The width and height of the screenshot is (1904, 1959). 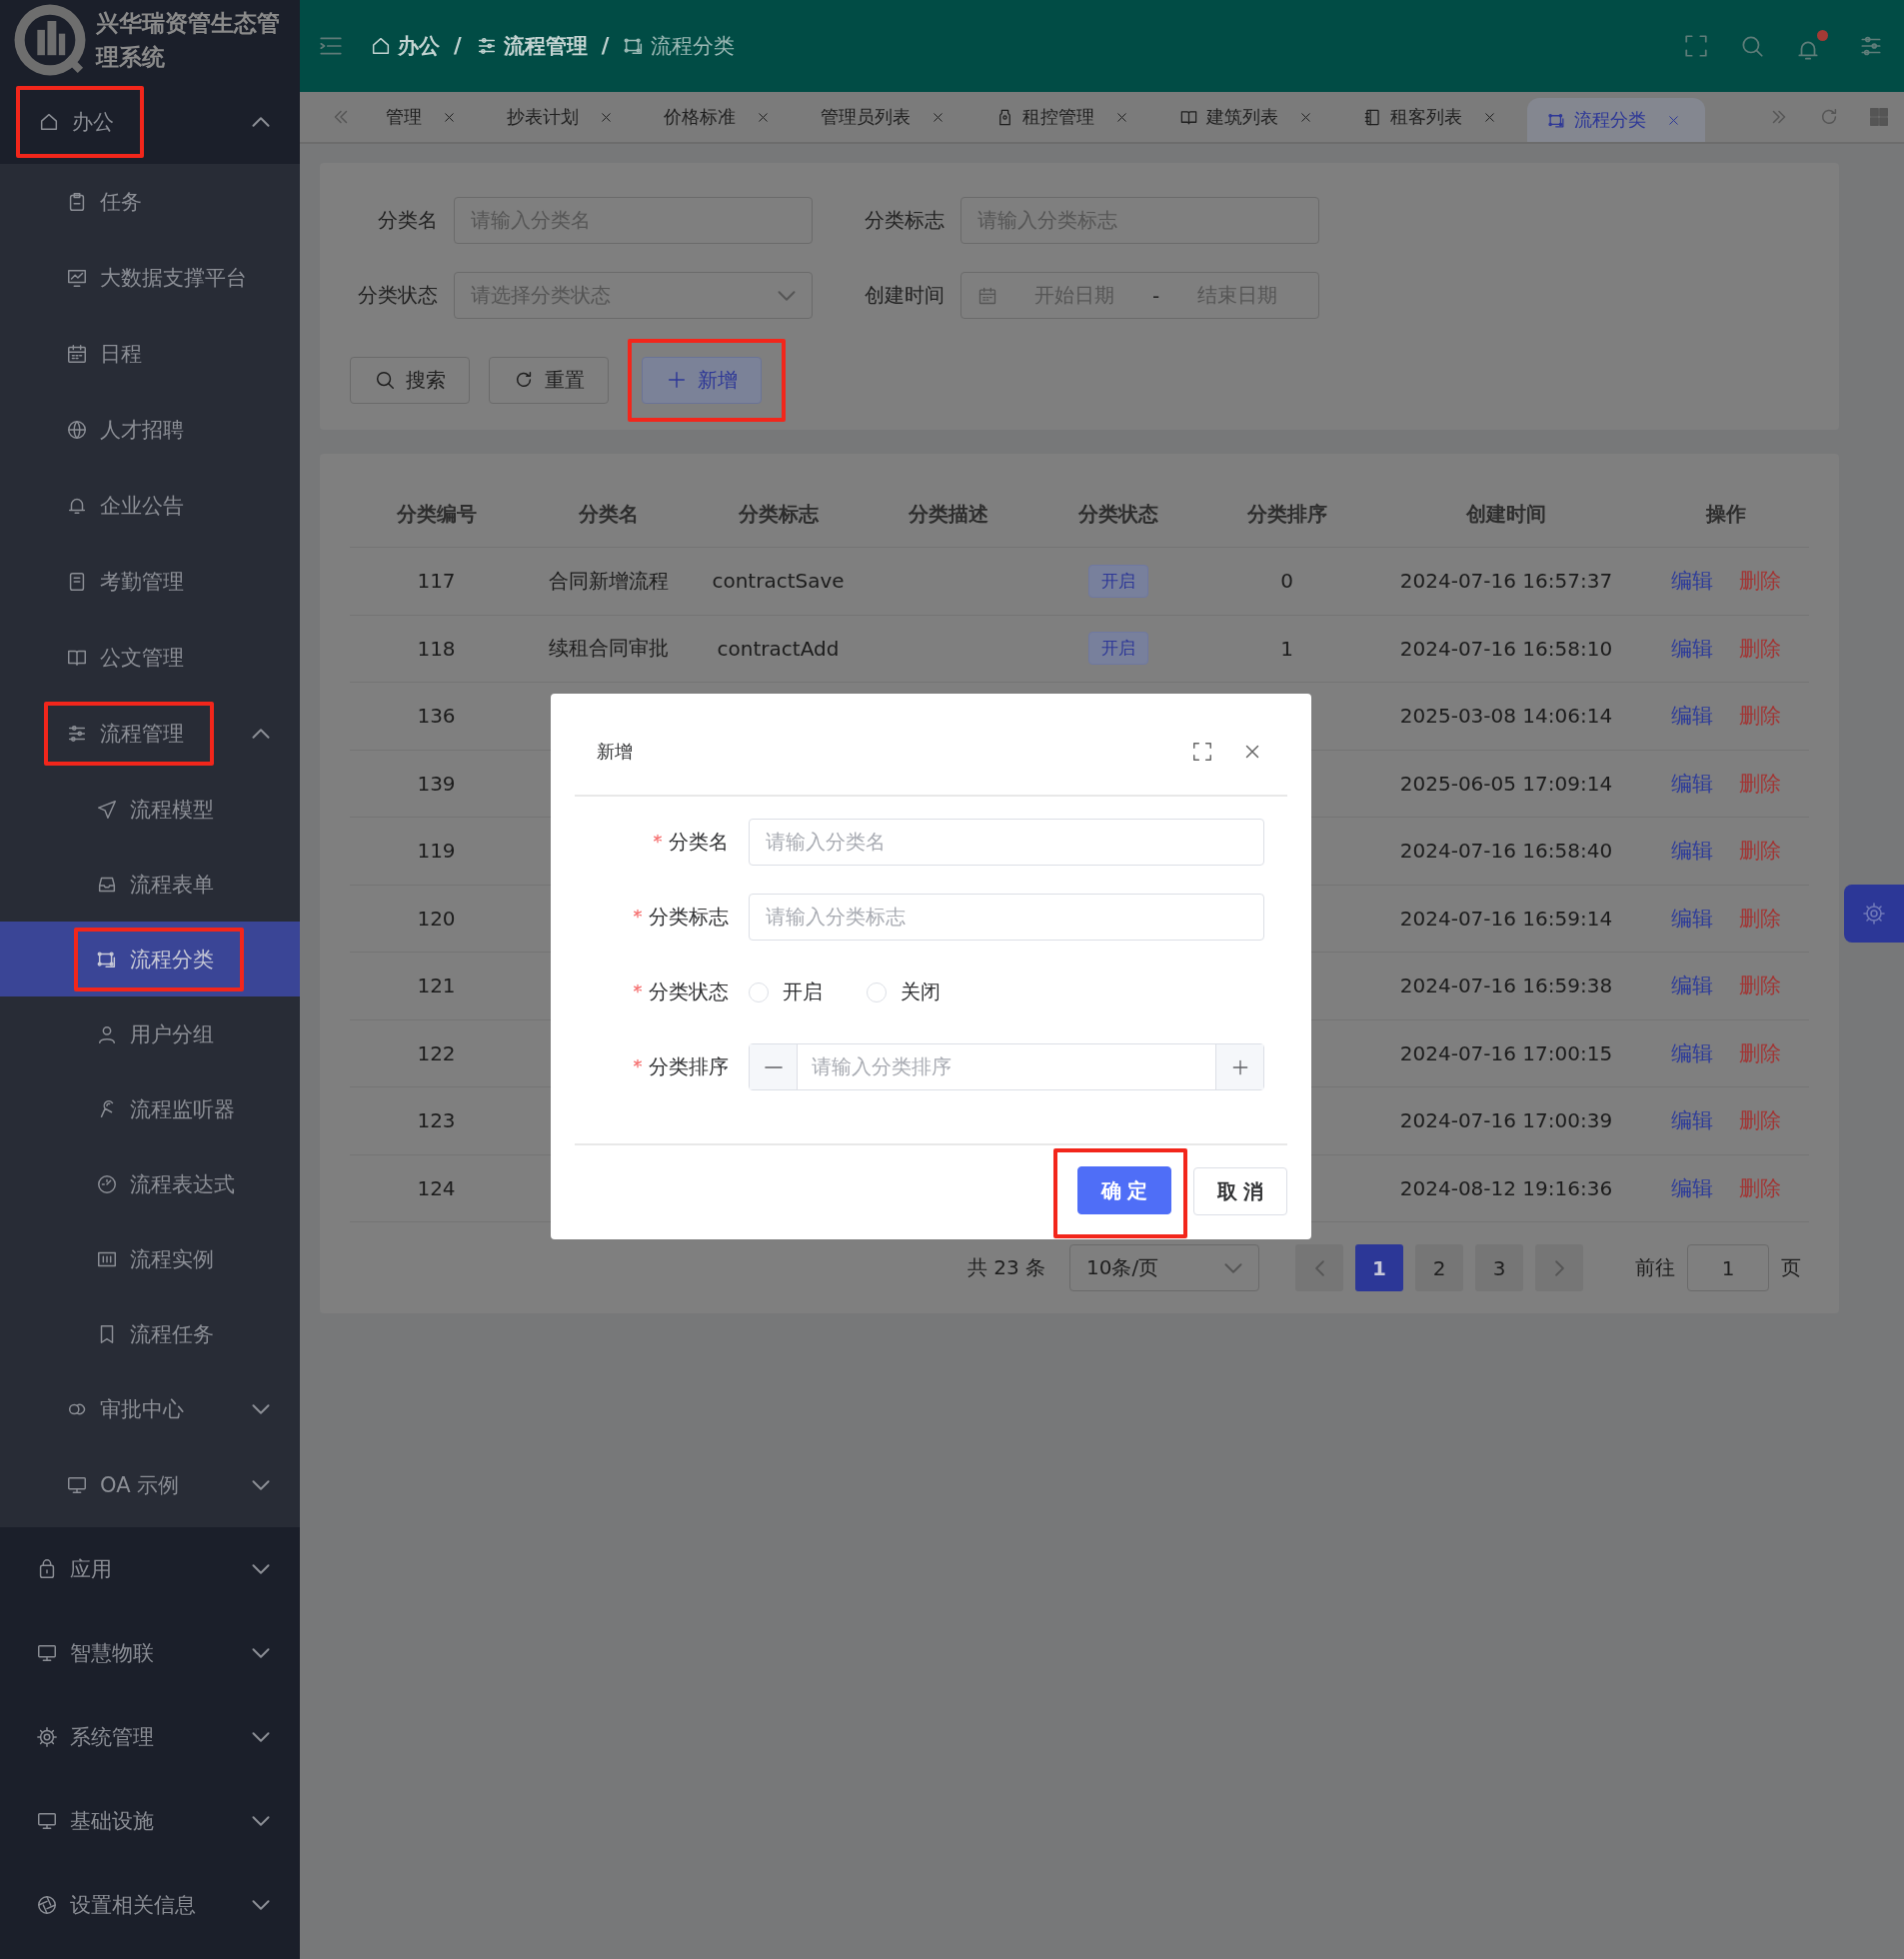 I want to click on menu-item: 考勤管理, so click(x=150, y=582).